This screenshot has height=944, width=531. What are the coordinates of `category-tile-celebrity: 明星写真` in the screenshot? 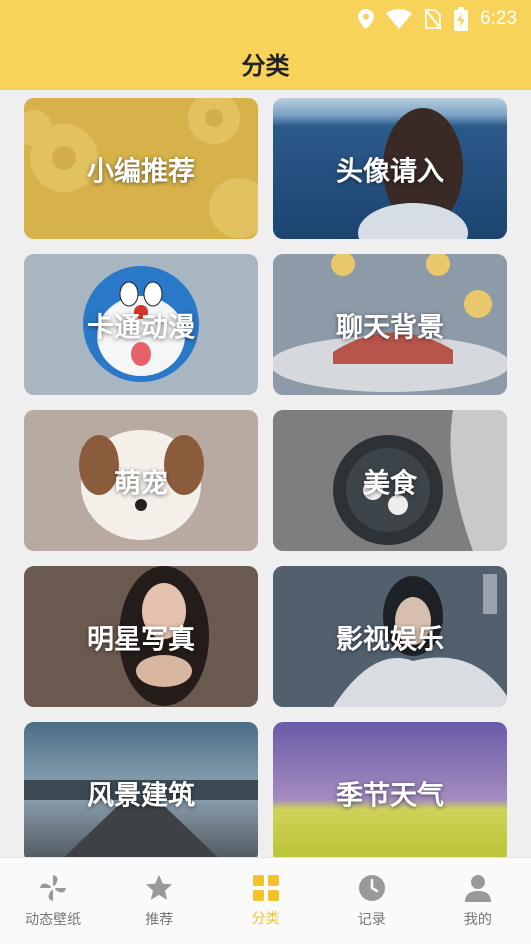 It's located at (141, 636).